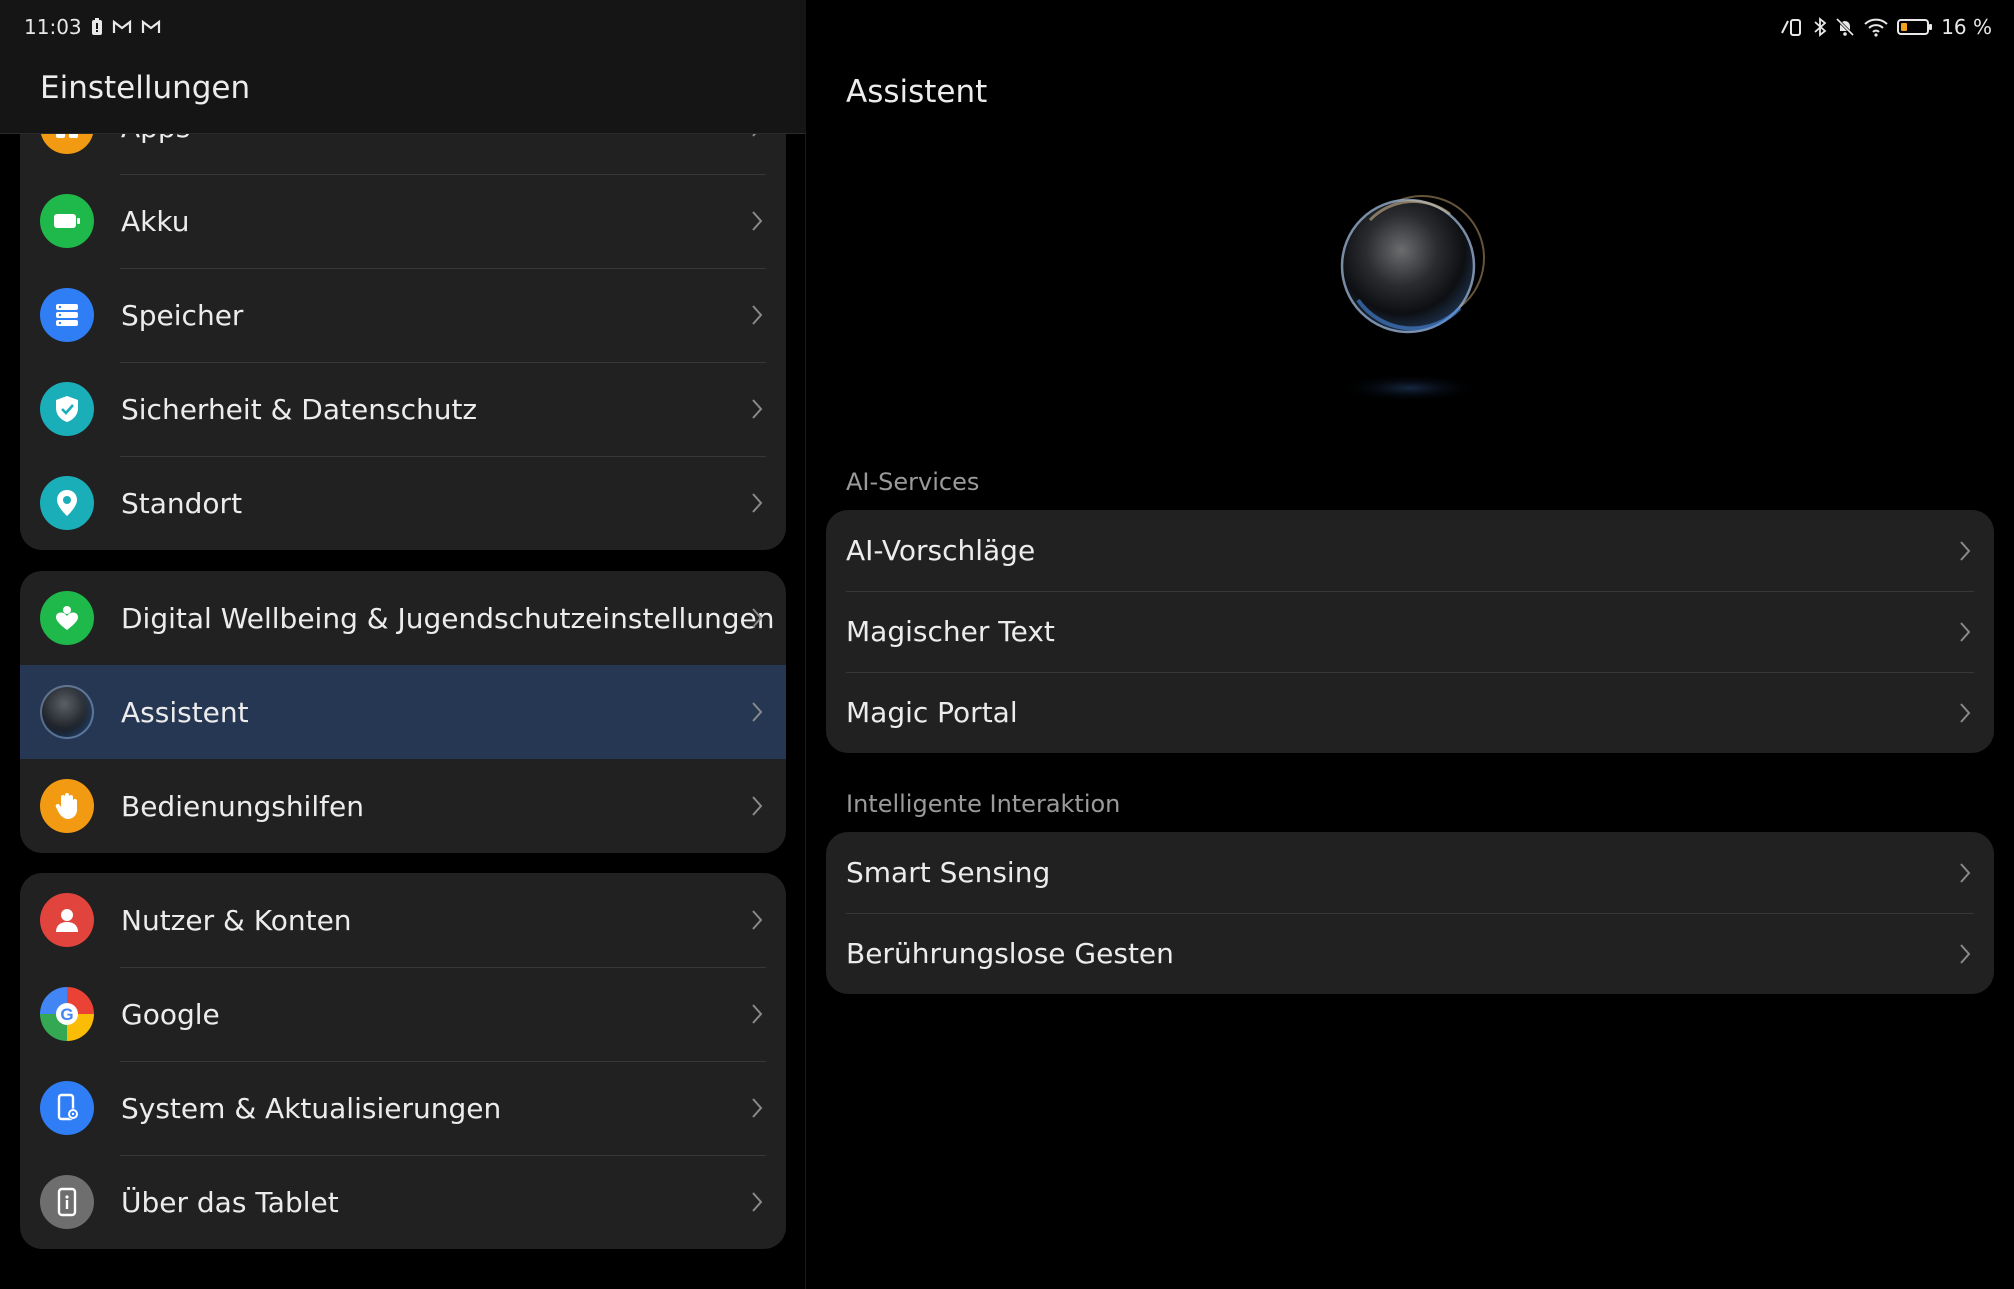 The height and width of the screenshot is (1289, 2014). Describe the element at coordinates (403, 221) in the screenshot. I see `sidebar-item-akku: Akku` at that location.